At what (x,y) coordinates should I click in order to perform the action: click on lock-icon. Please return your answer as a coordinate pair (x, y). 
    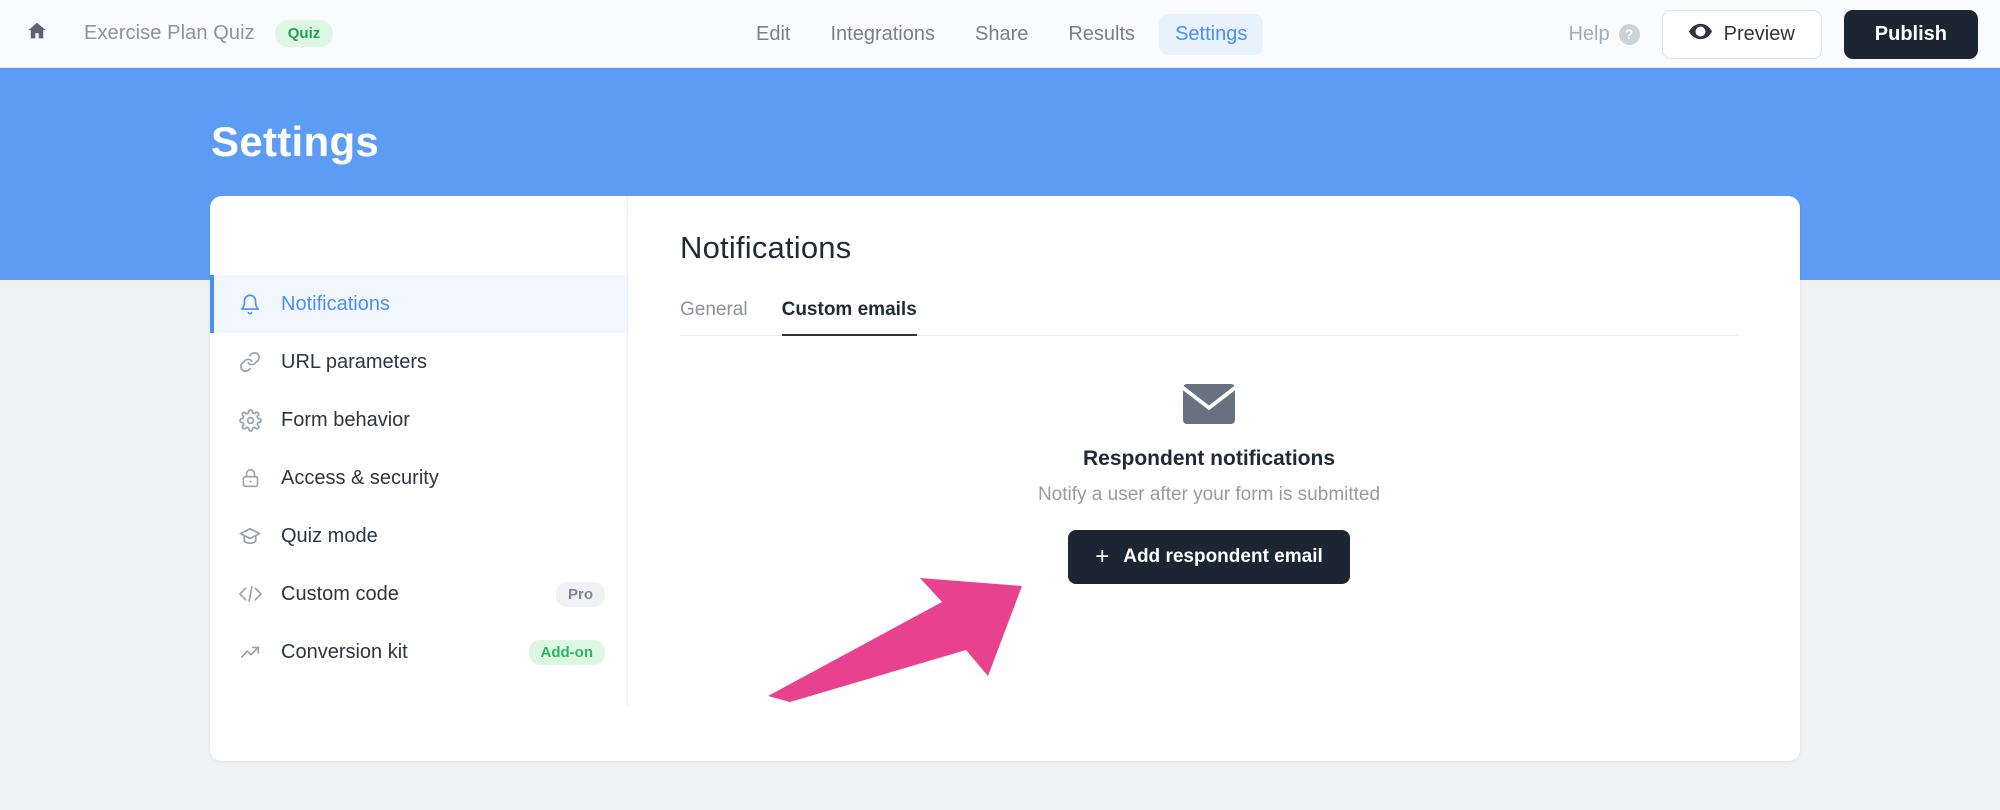
    Looking at the image, I should click on (250, 478).